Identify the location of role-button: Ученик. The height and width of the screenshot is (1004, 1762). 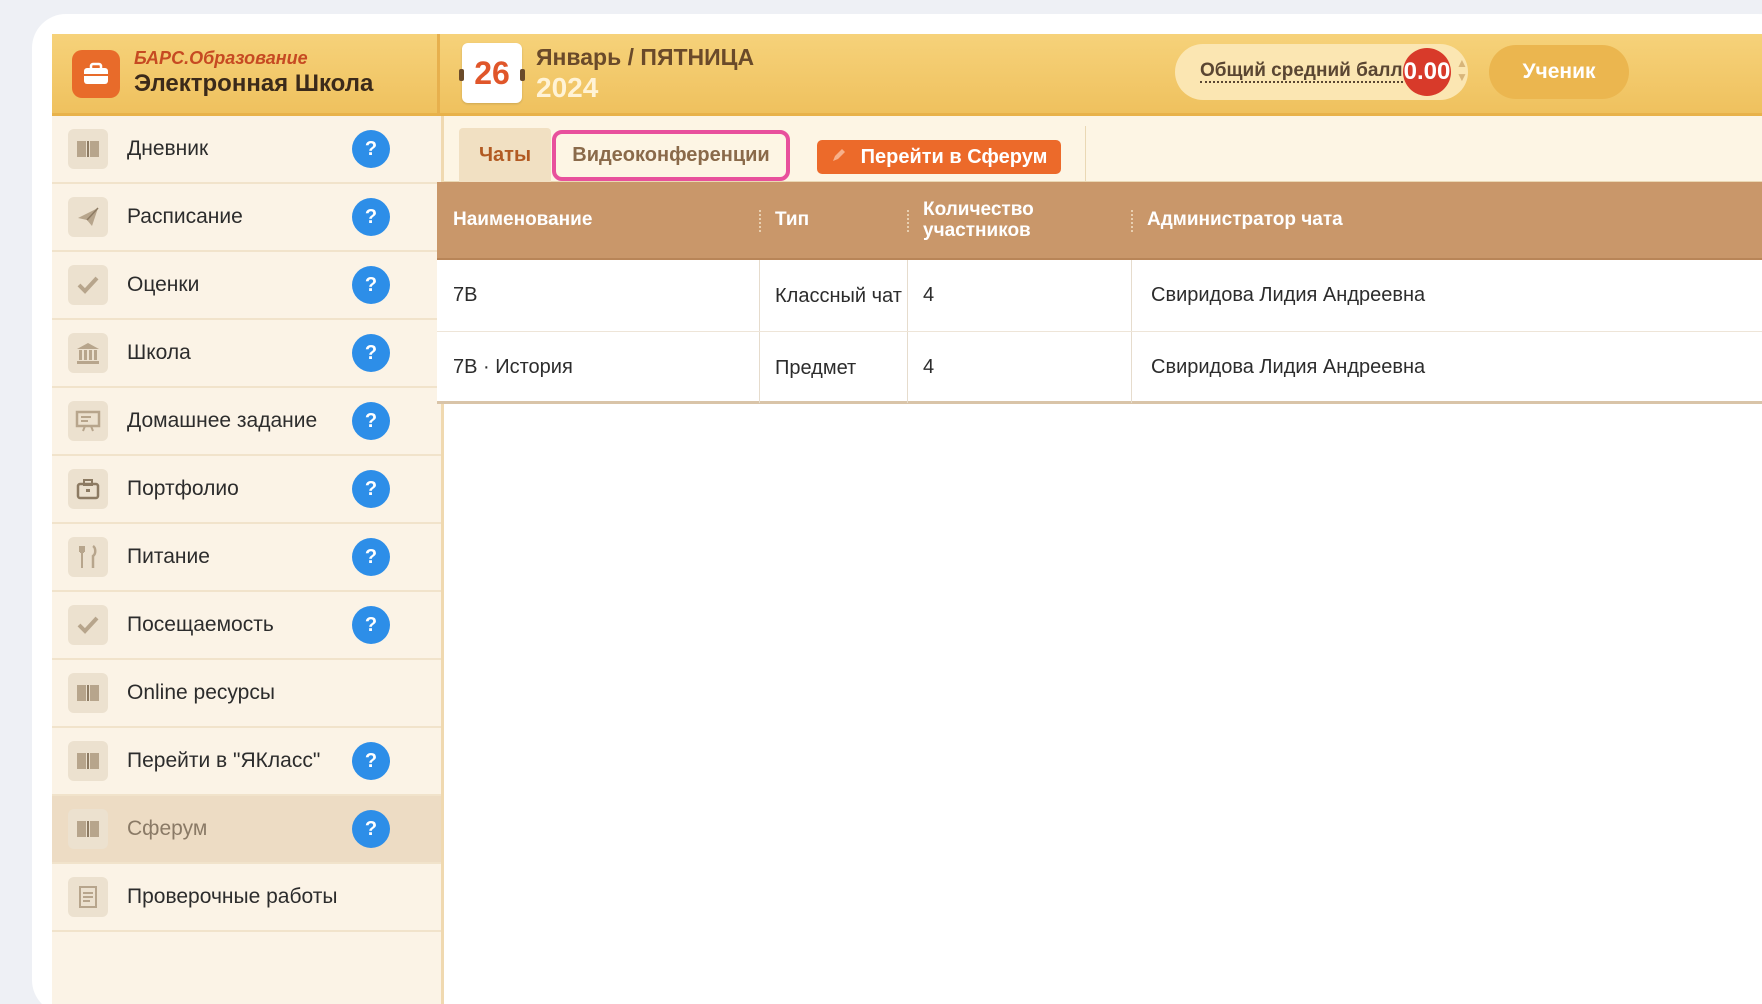
(1559, 72).